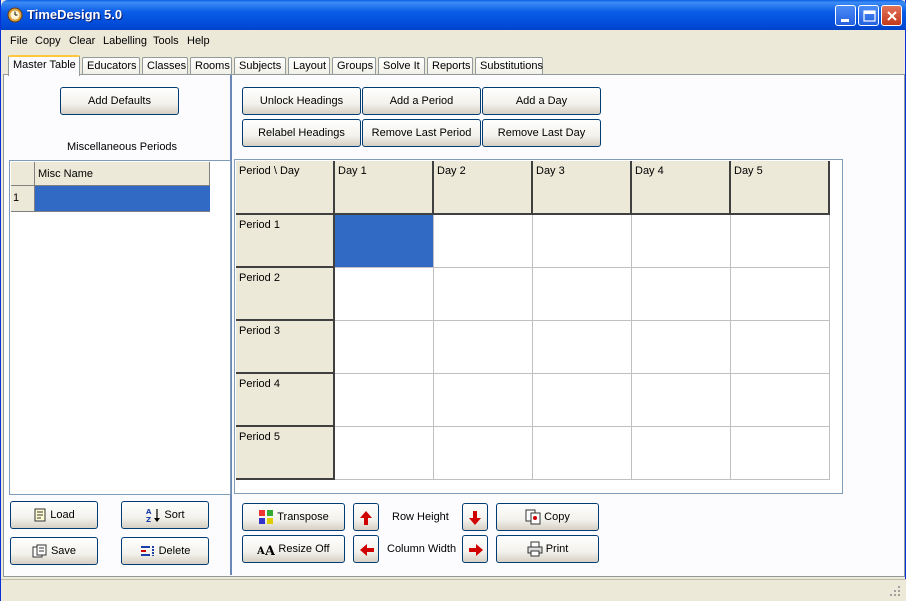  What do you see at coordinates (309, 66) in the screenshot?
I see `tab-layout: Layout` at bounding box center [309, 66].